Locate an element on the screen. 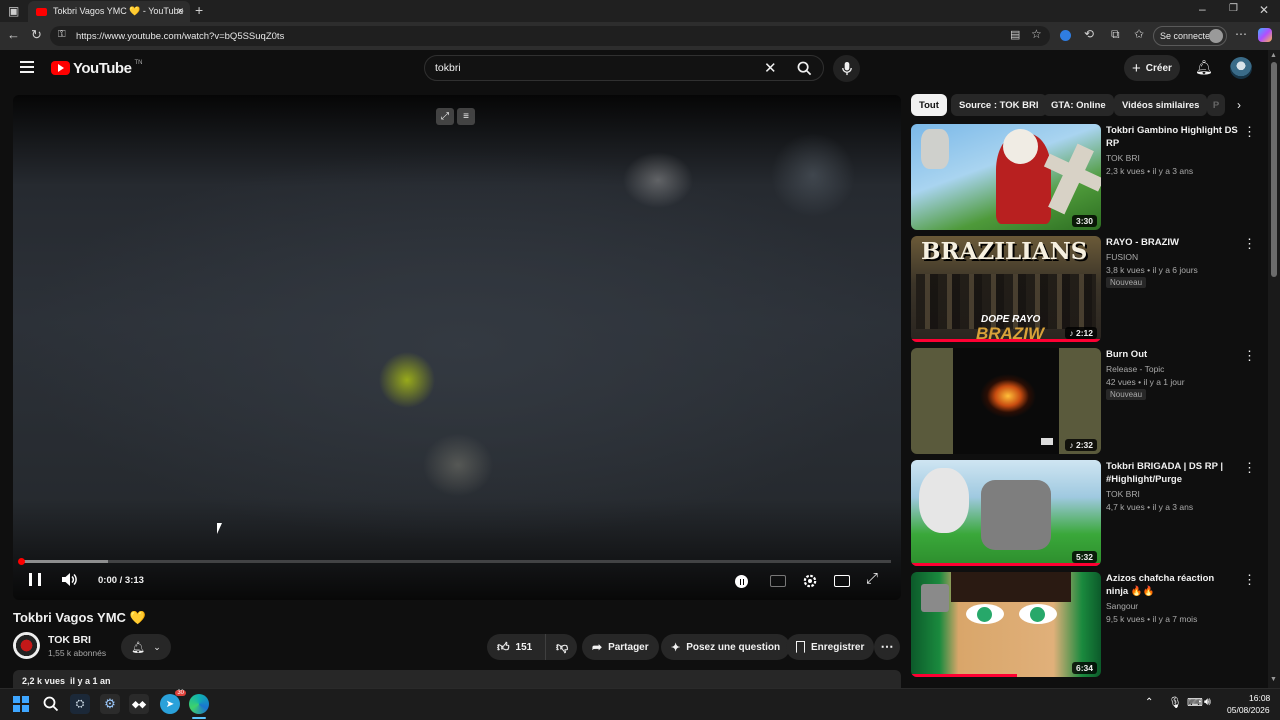 The width and height of the screenshot is (1280, 720). microphone-icon is located at coordinates (846, 68).